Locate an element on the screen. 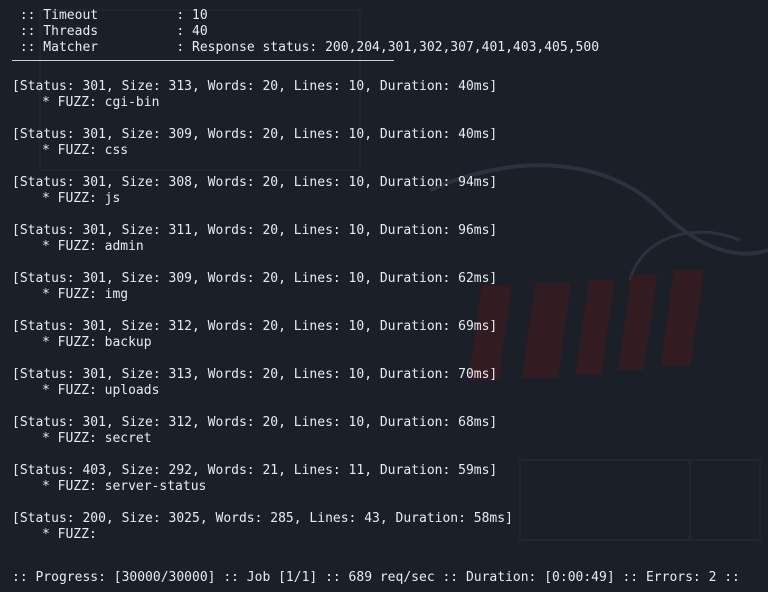 This screenshot has height=592, width=768. fuzz-line: * FUZZ: uploads is located at coordinates (101, 390).